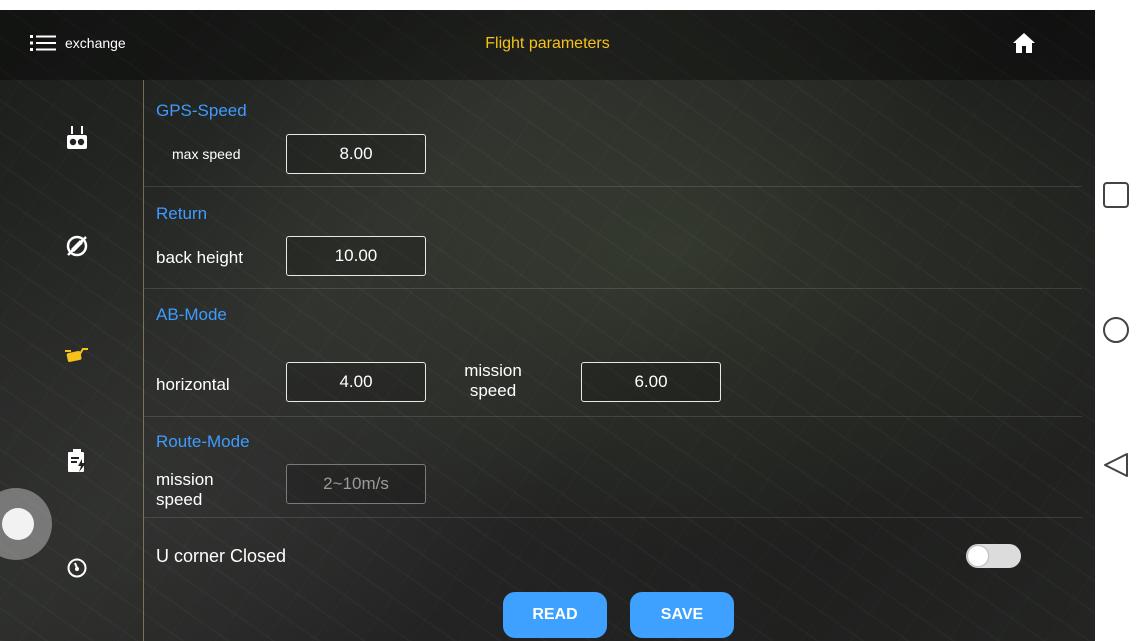  I want to click on home-button, so click(1024, 45).